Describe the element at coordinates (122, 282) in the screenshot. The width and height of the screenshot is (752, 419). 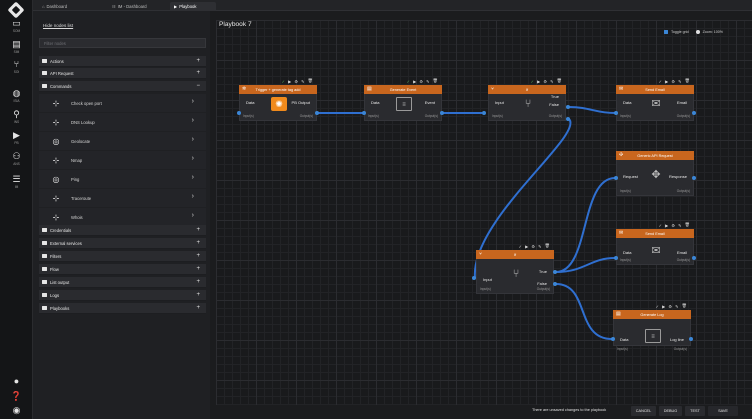
I see `category-list-output: List output +` at that location.